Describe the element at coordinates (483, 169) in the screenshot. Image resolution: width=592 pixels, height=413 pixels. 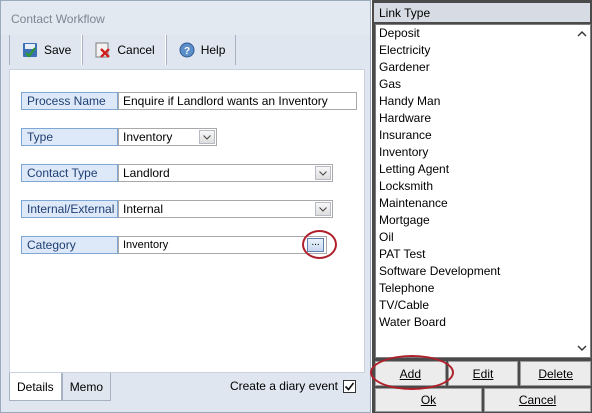
I see `list-item: Letting Agent` at that location.